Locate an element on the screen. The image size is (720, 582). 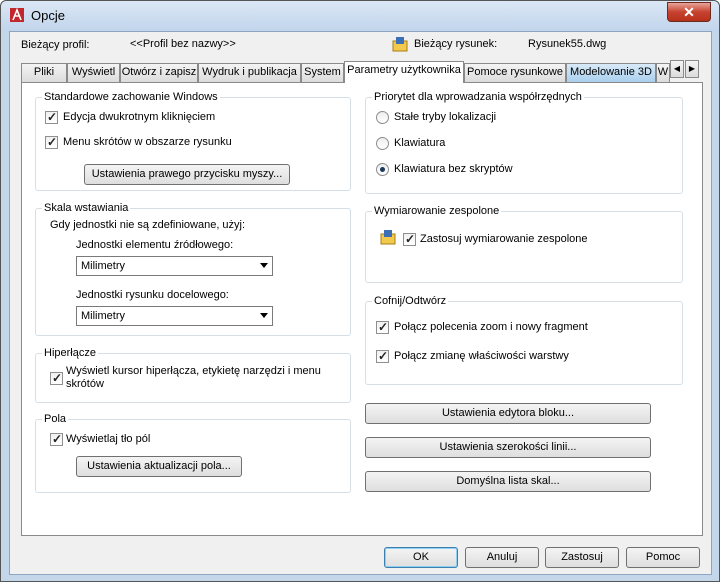
combine-layer-checkbox is located at coordinates (382, 356).